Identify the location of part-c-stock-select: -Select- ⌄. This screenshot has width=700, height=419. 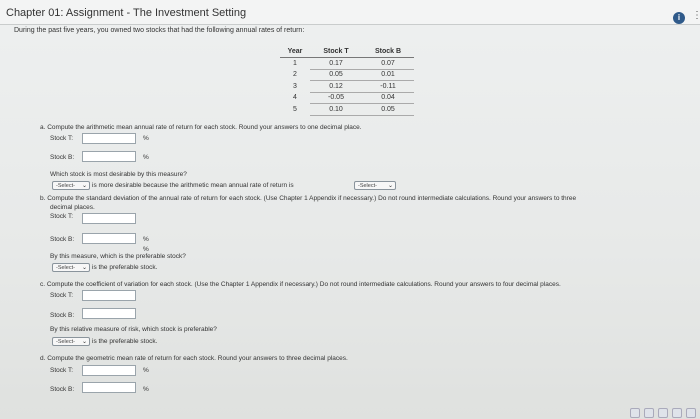
(71, 341).